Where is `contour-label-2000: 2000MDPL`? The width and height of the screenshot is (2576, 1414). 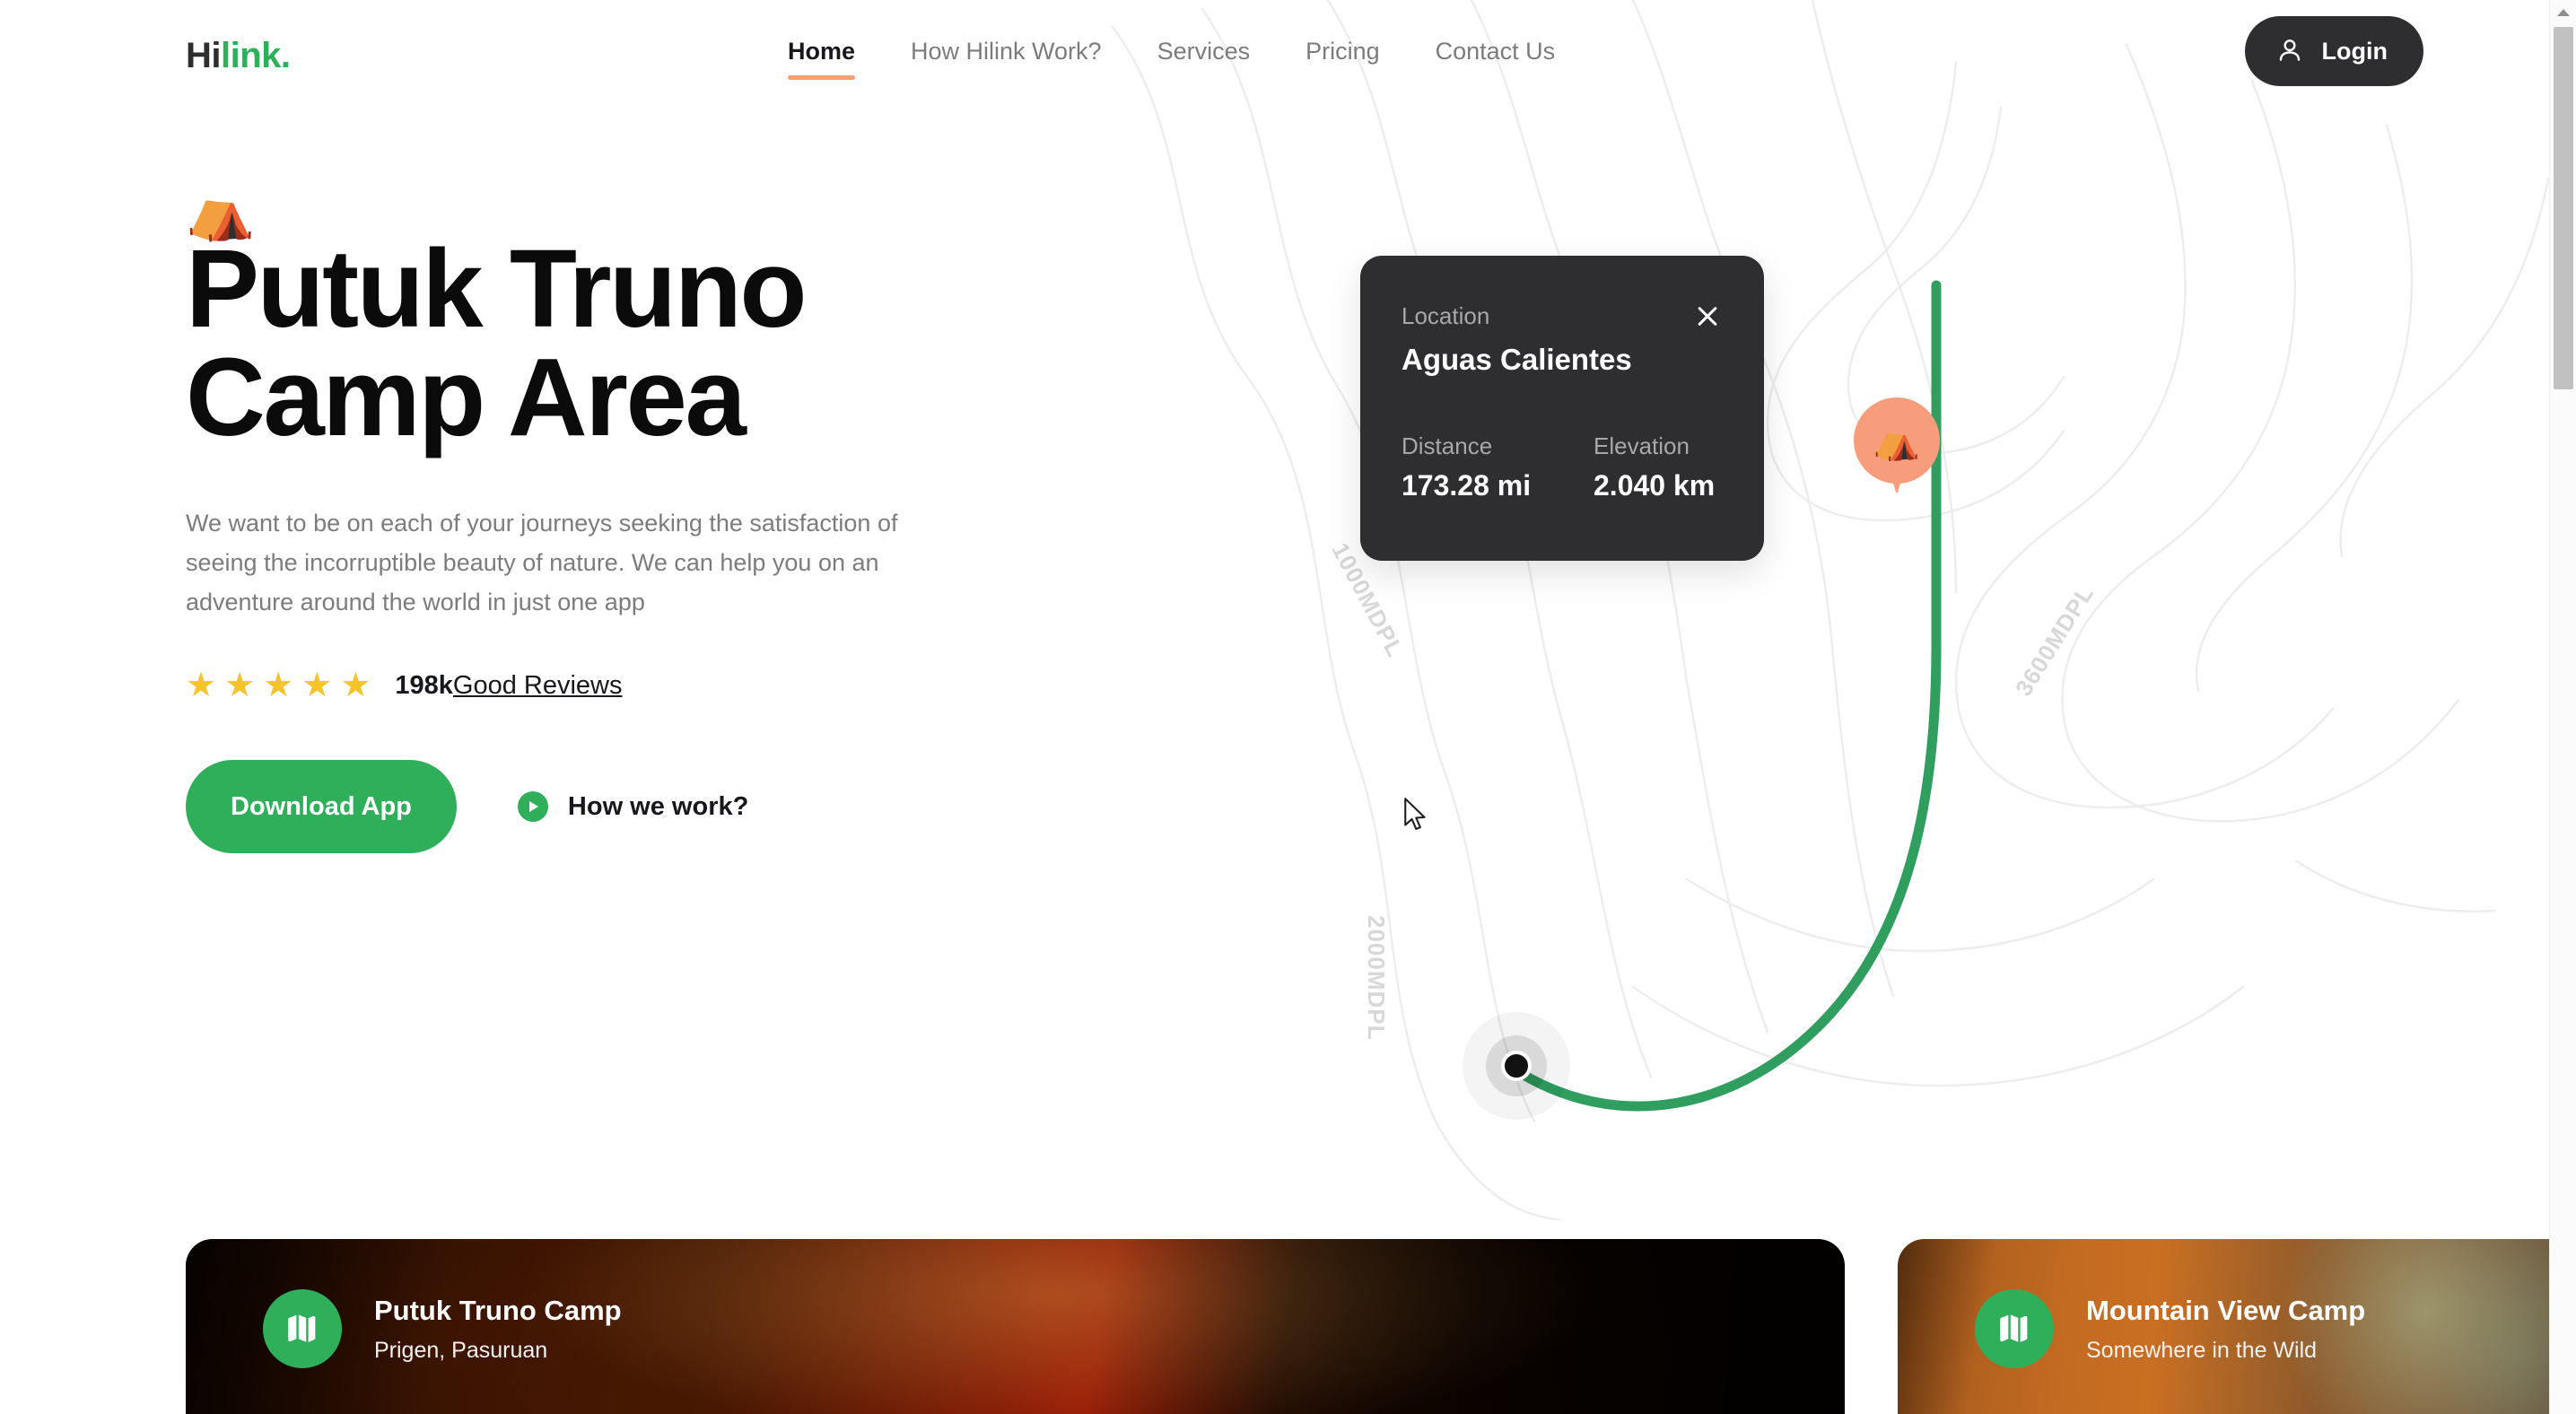
contour-label-2000: 2000MDPL is located at coordinates (1376, 978).